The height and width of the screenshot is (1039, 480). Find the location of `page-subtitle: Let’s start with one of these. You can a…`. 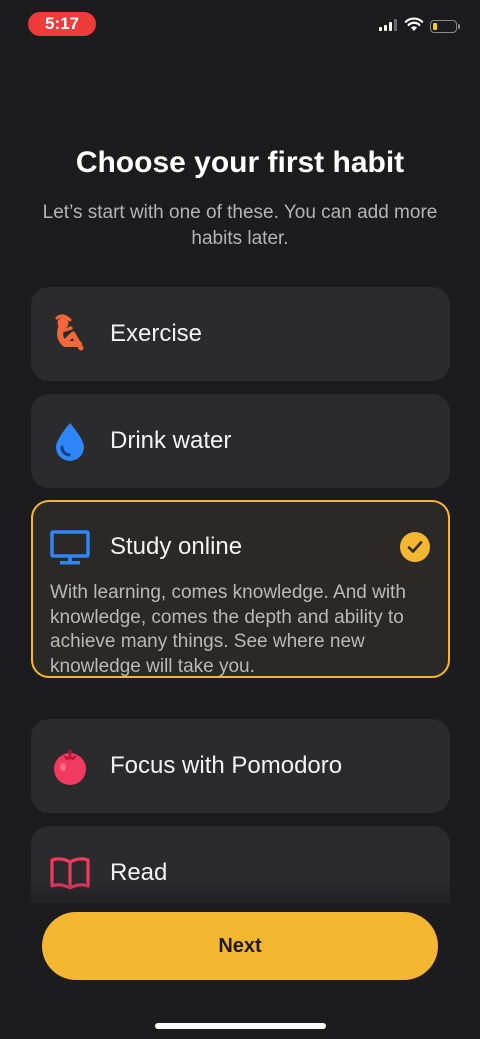

page-subtitle: Let’s start with one of these. You can a… is located at coordinates (240, 225).